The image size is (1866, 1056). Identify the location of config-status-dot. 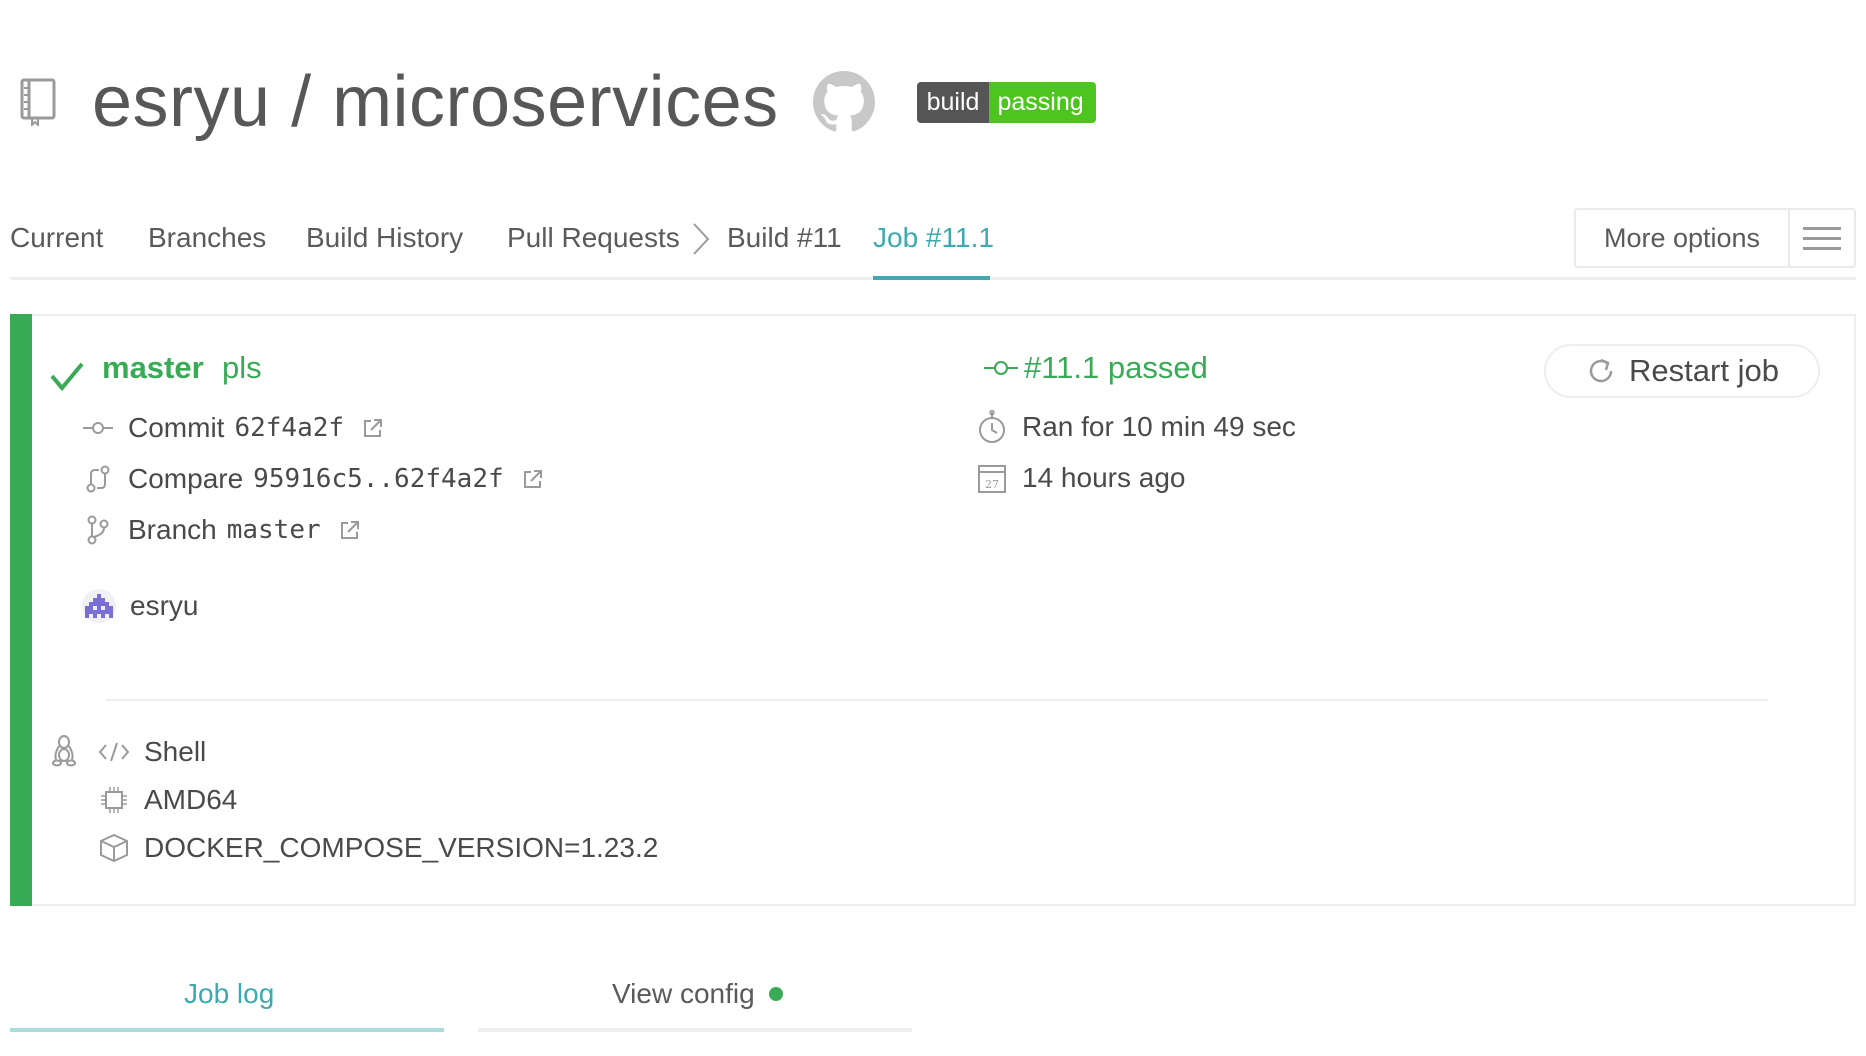
(775, 993).